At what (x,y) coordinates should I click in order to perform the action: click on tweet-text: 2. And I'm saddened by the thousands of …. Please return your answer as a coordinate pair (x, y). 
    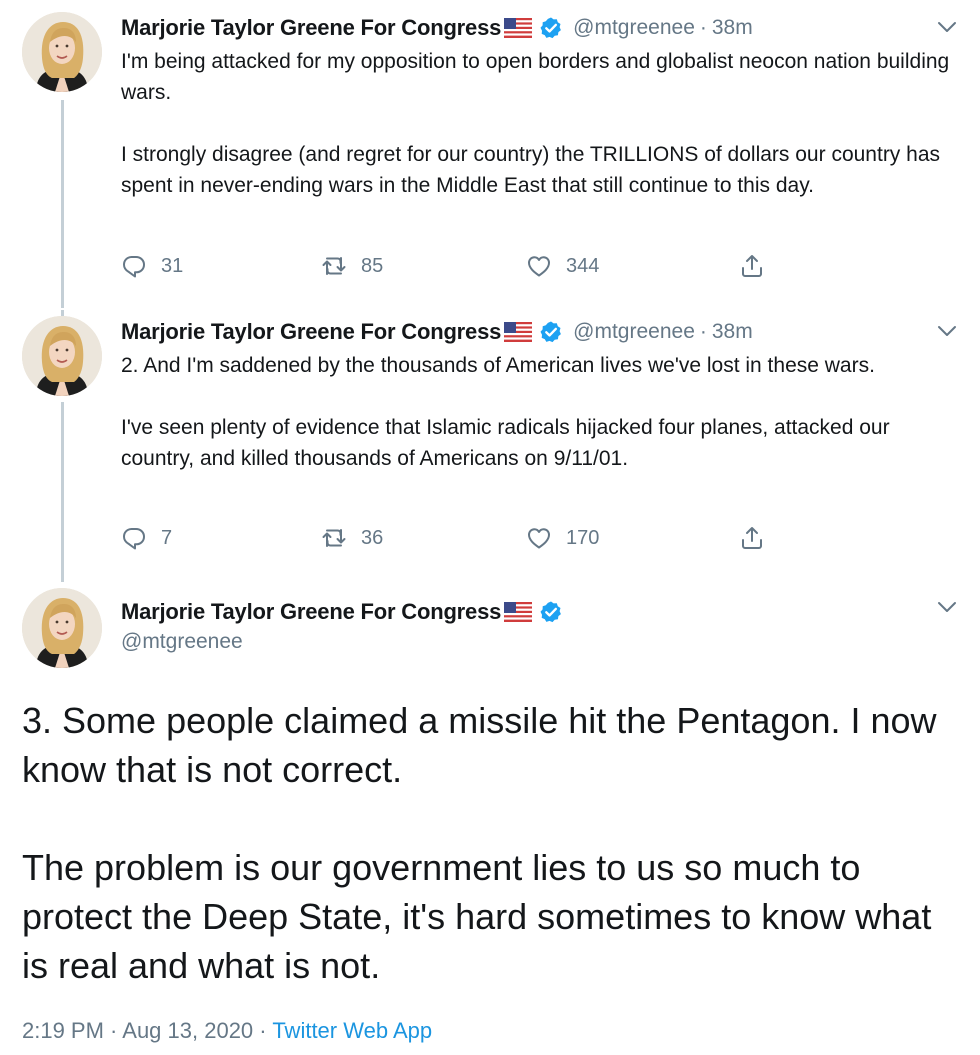
    Looking at the image, I should click on (543, 412).